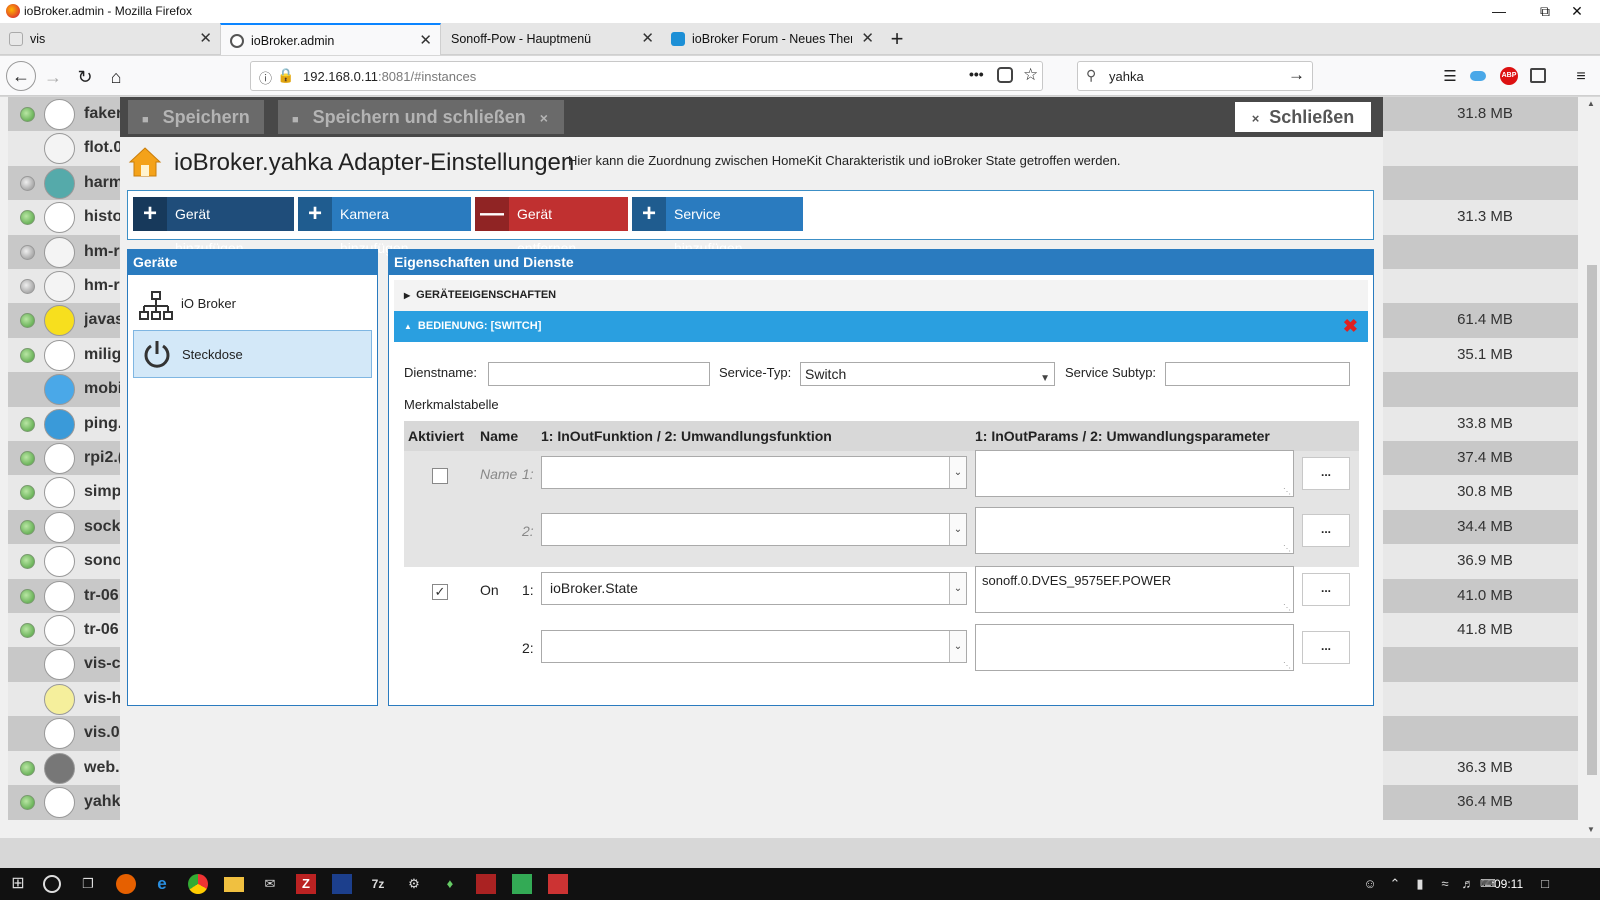 The height and width of the screenshot is (900, 1600). What do you see at coordinates (306, 884) in the screenshot?
I see `filezilla-icon: Z` at bounding box center [306, 884].